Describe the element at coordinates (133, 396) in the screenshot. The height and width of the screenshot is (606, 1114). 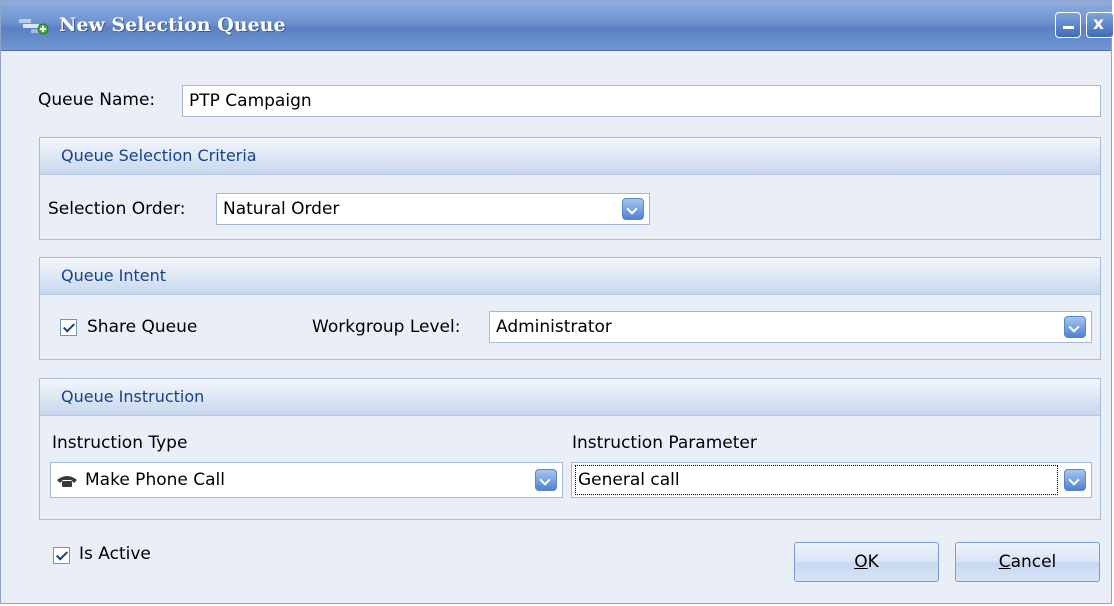
I see `group-header-title: Queue Instruction` at that location.